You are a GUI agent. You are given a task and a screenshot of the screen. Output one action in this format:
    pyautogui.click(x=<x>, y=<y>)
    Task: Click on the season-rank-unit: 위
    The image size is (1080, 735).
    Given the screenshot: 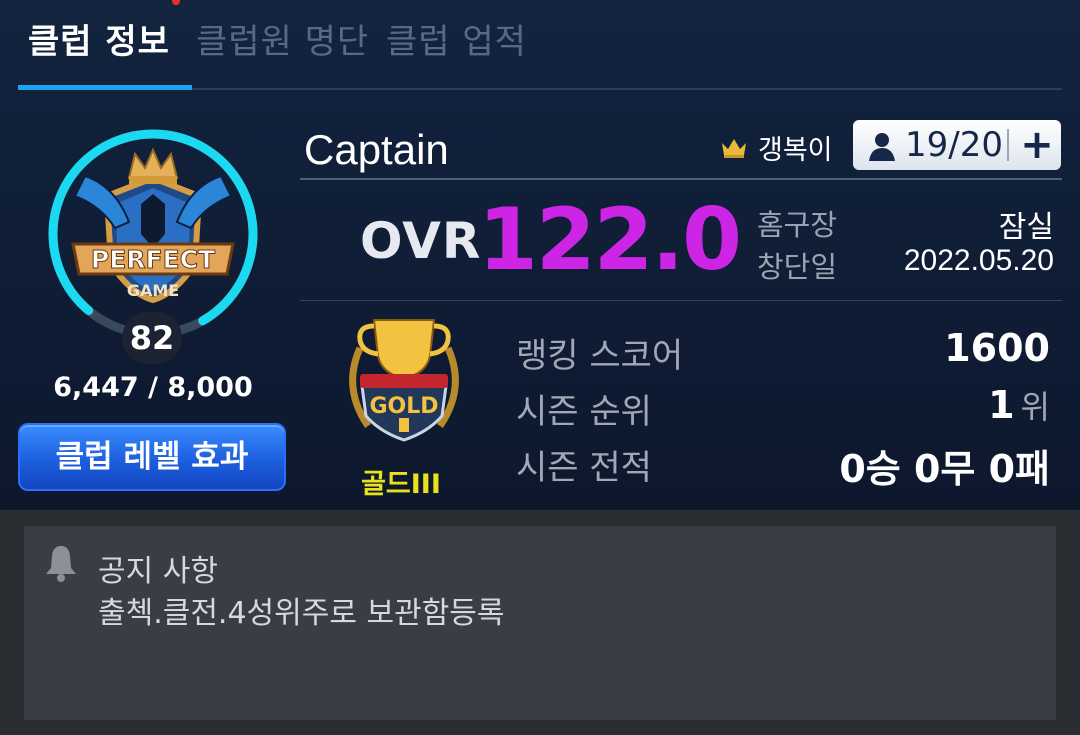 What is the action you would take?
    pyautogui.click(x=1035, y=407)
    